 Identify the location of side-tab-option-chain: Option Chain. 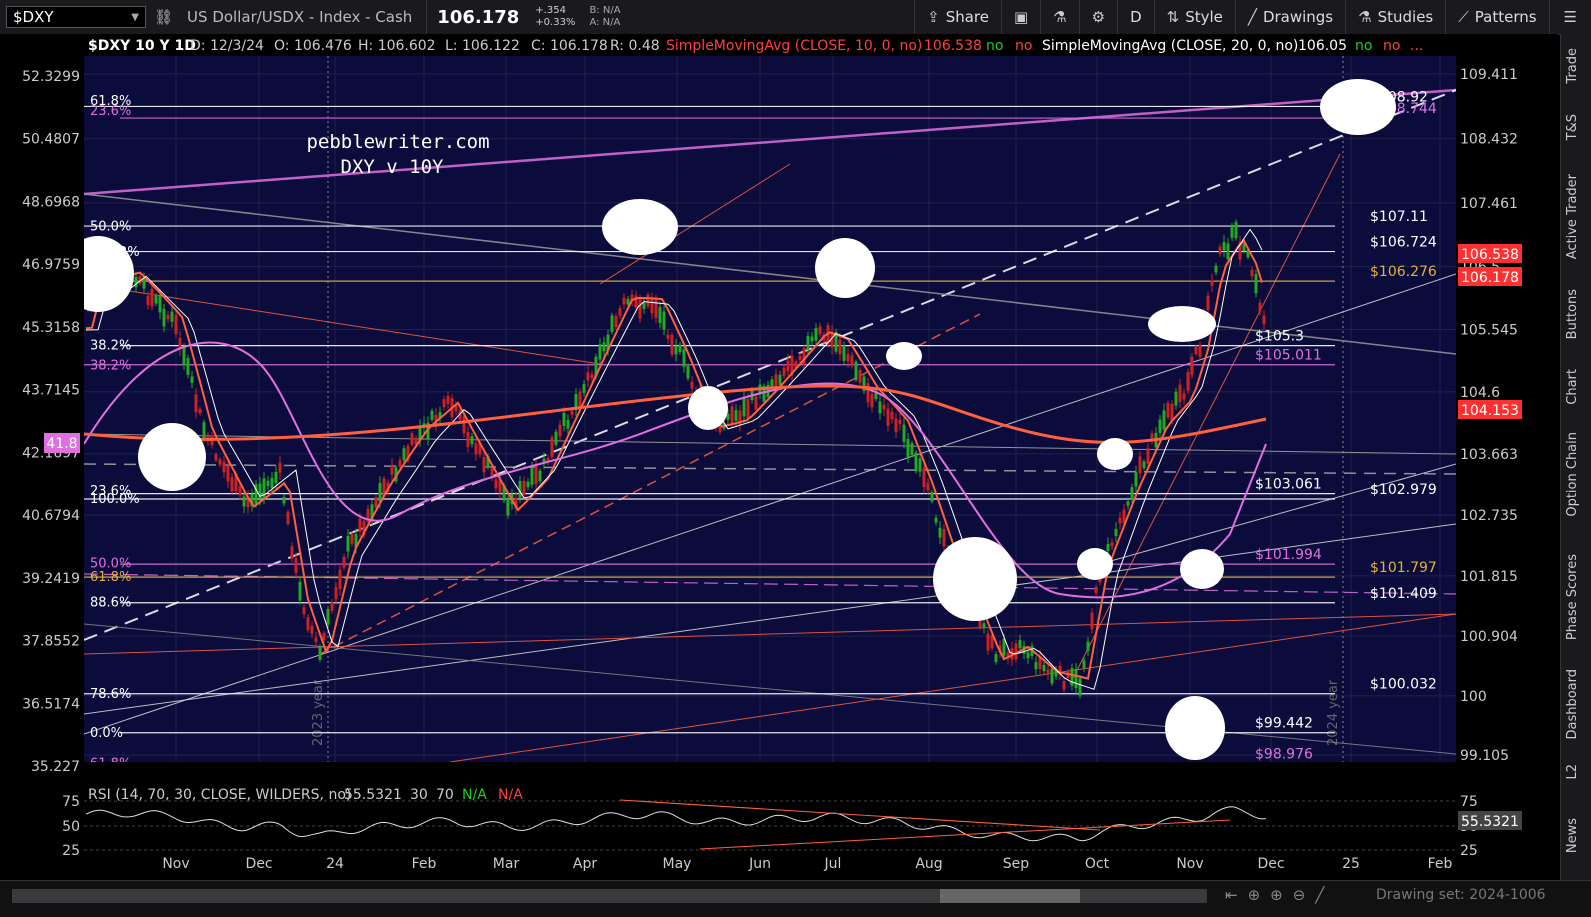
(1572, 474).